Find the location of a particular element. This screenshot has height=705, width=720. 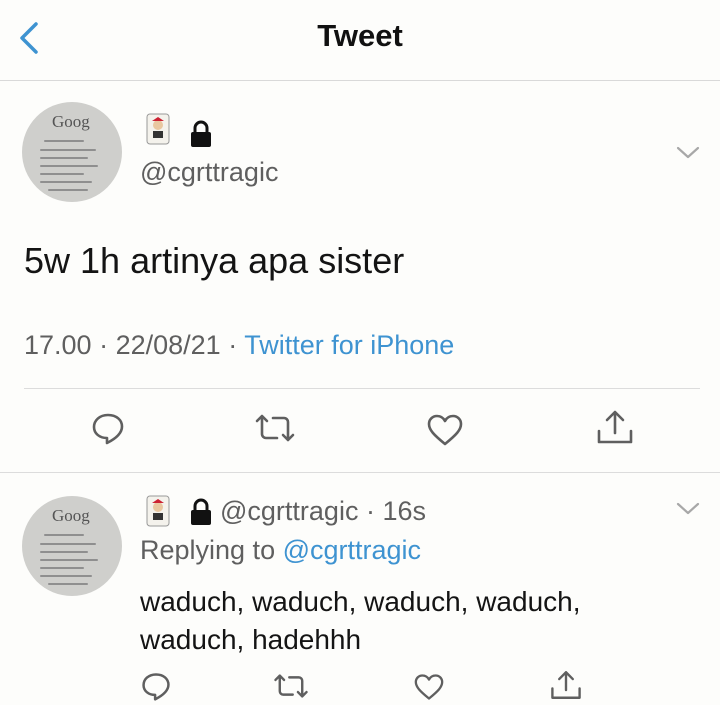

reply-header: @cgrttragic · 16s is located at coordinates (323, 511).